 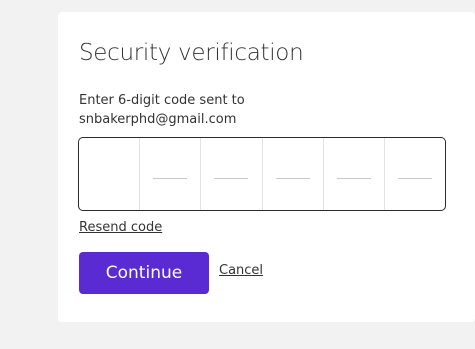 I want to click on email-address: snbakerphd@gmail.com, so click(x=158, y=119).